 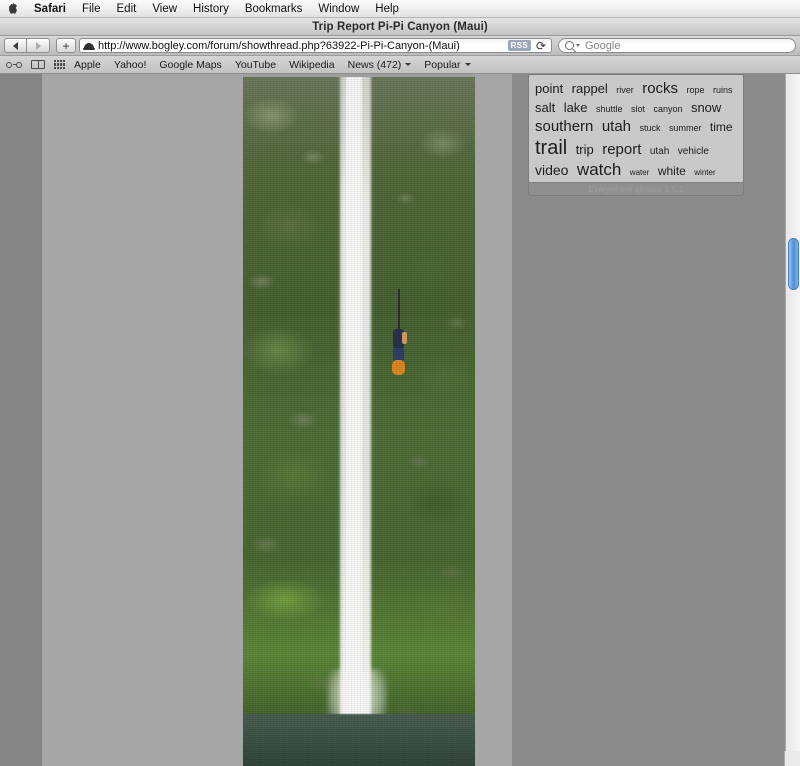 I want to click on bookmark-wikipedia: Wikipedia, so click(x=312, y=65).